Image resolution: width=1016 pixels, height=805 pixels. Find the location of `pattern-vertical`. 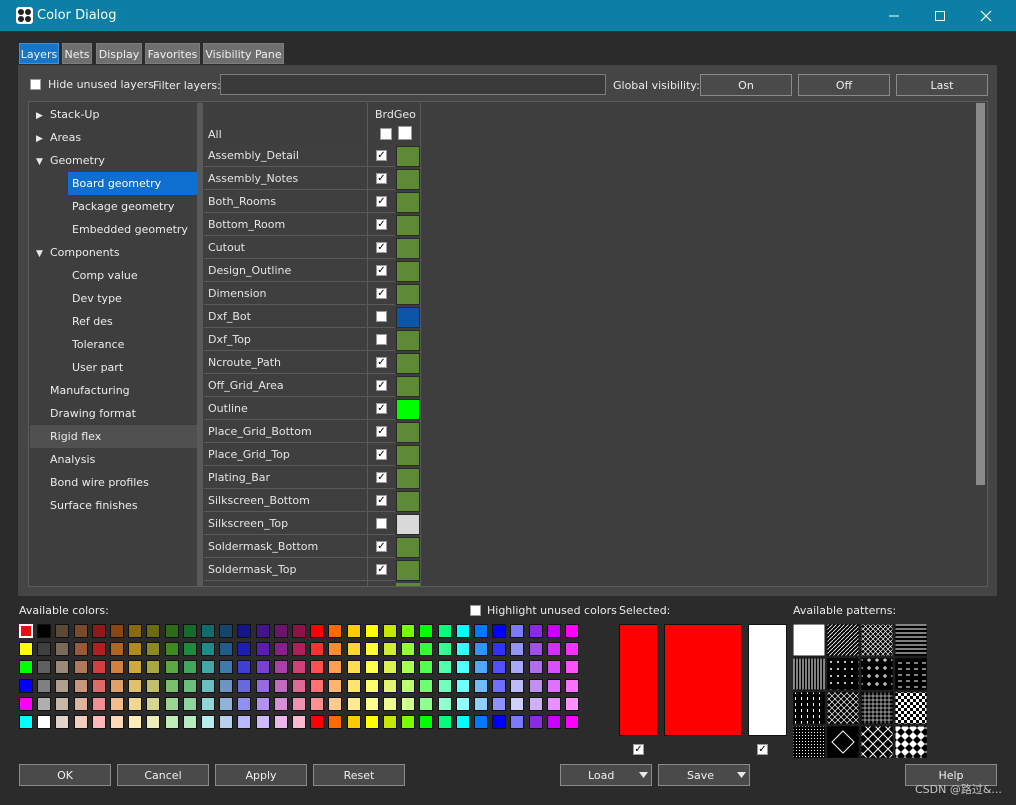

pattern-vertical is located at coordinates (809, 674).